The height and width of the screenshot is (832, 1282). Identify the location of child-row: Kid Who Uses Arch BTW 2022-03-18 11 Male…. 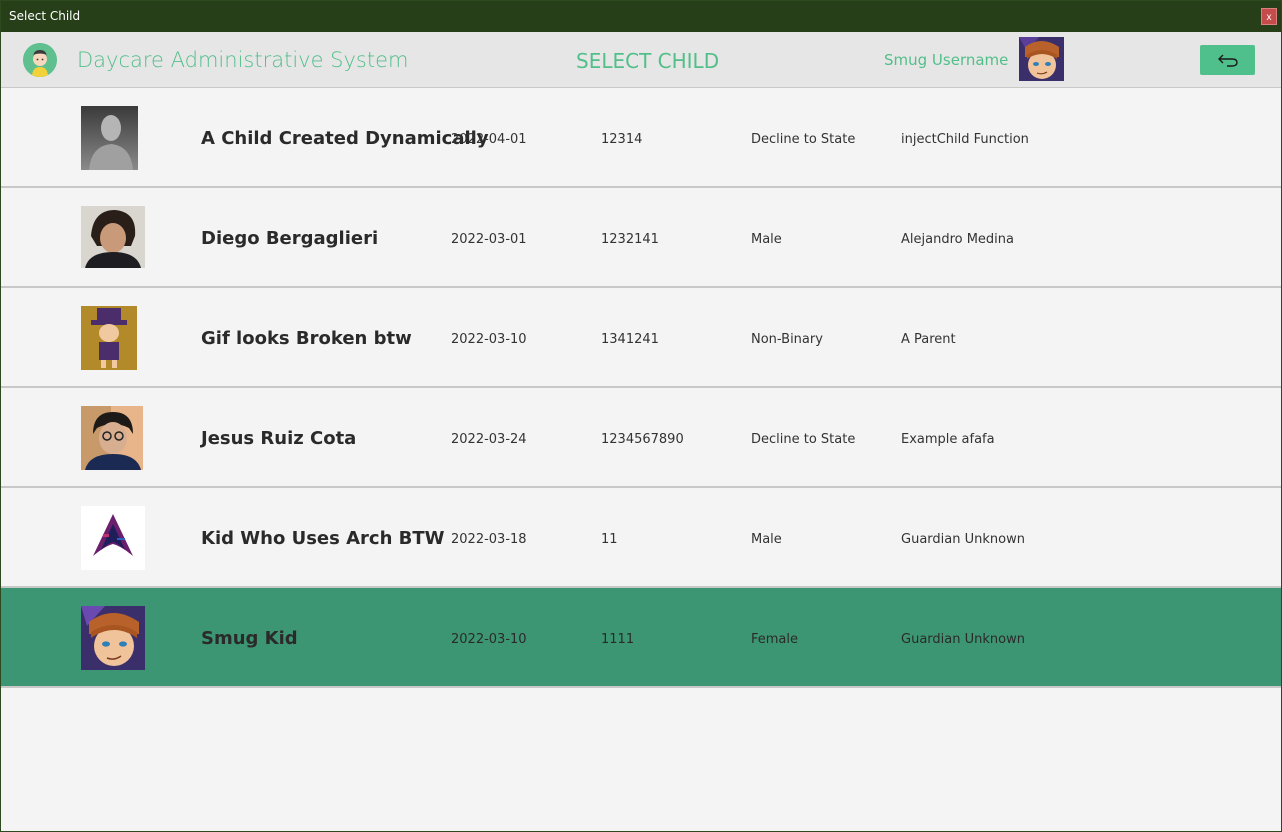
(641, 538).